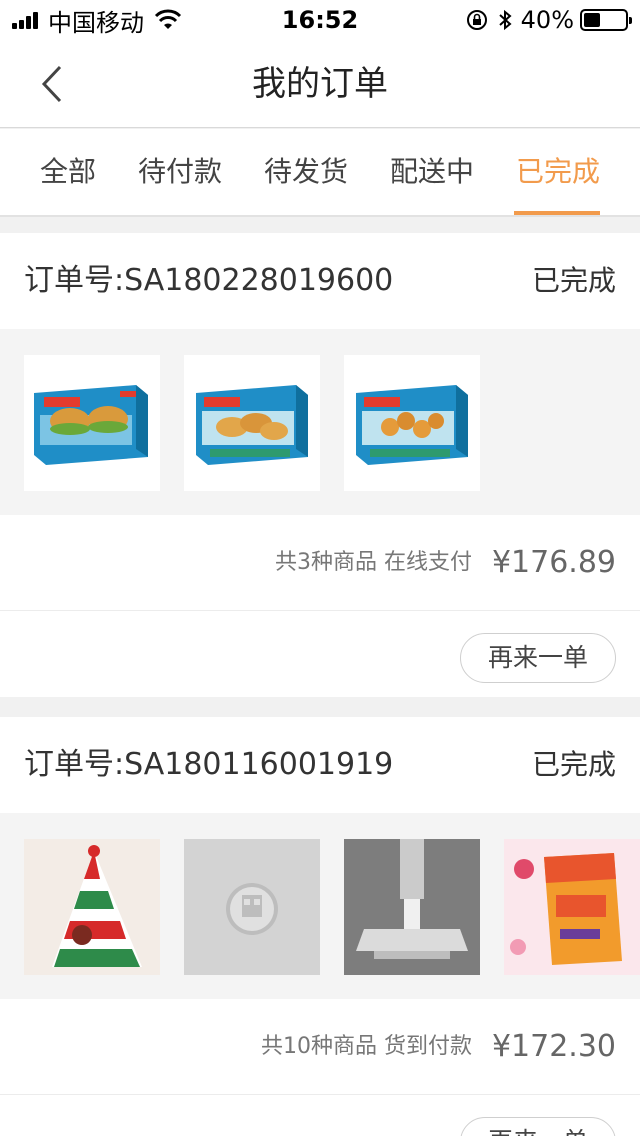 The width and height of the screenshot is (640, 1136). What do you see at coordinates (547, 20) in the screenshot?
I see `battery-percent: 40%` at bounding box center [547, 20].